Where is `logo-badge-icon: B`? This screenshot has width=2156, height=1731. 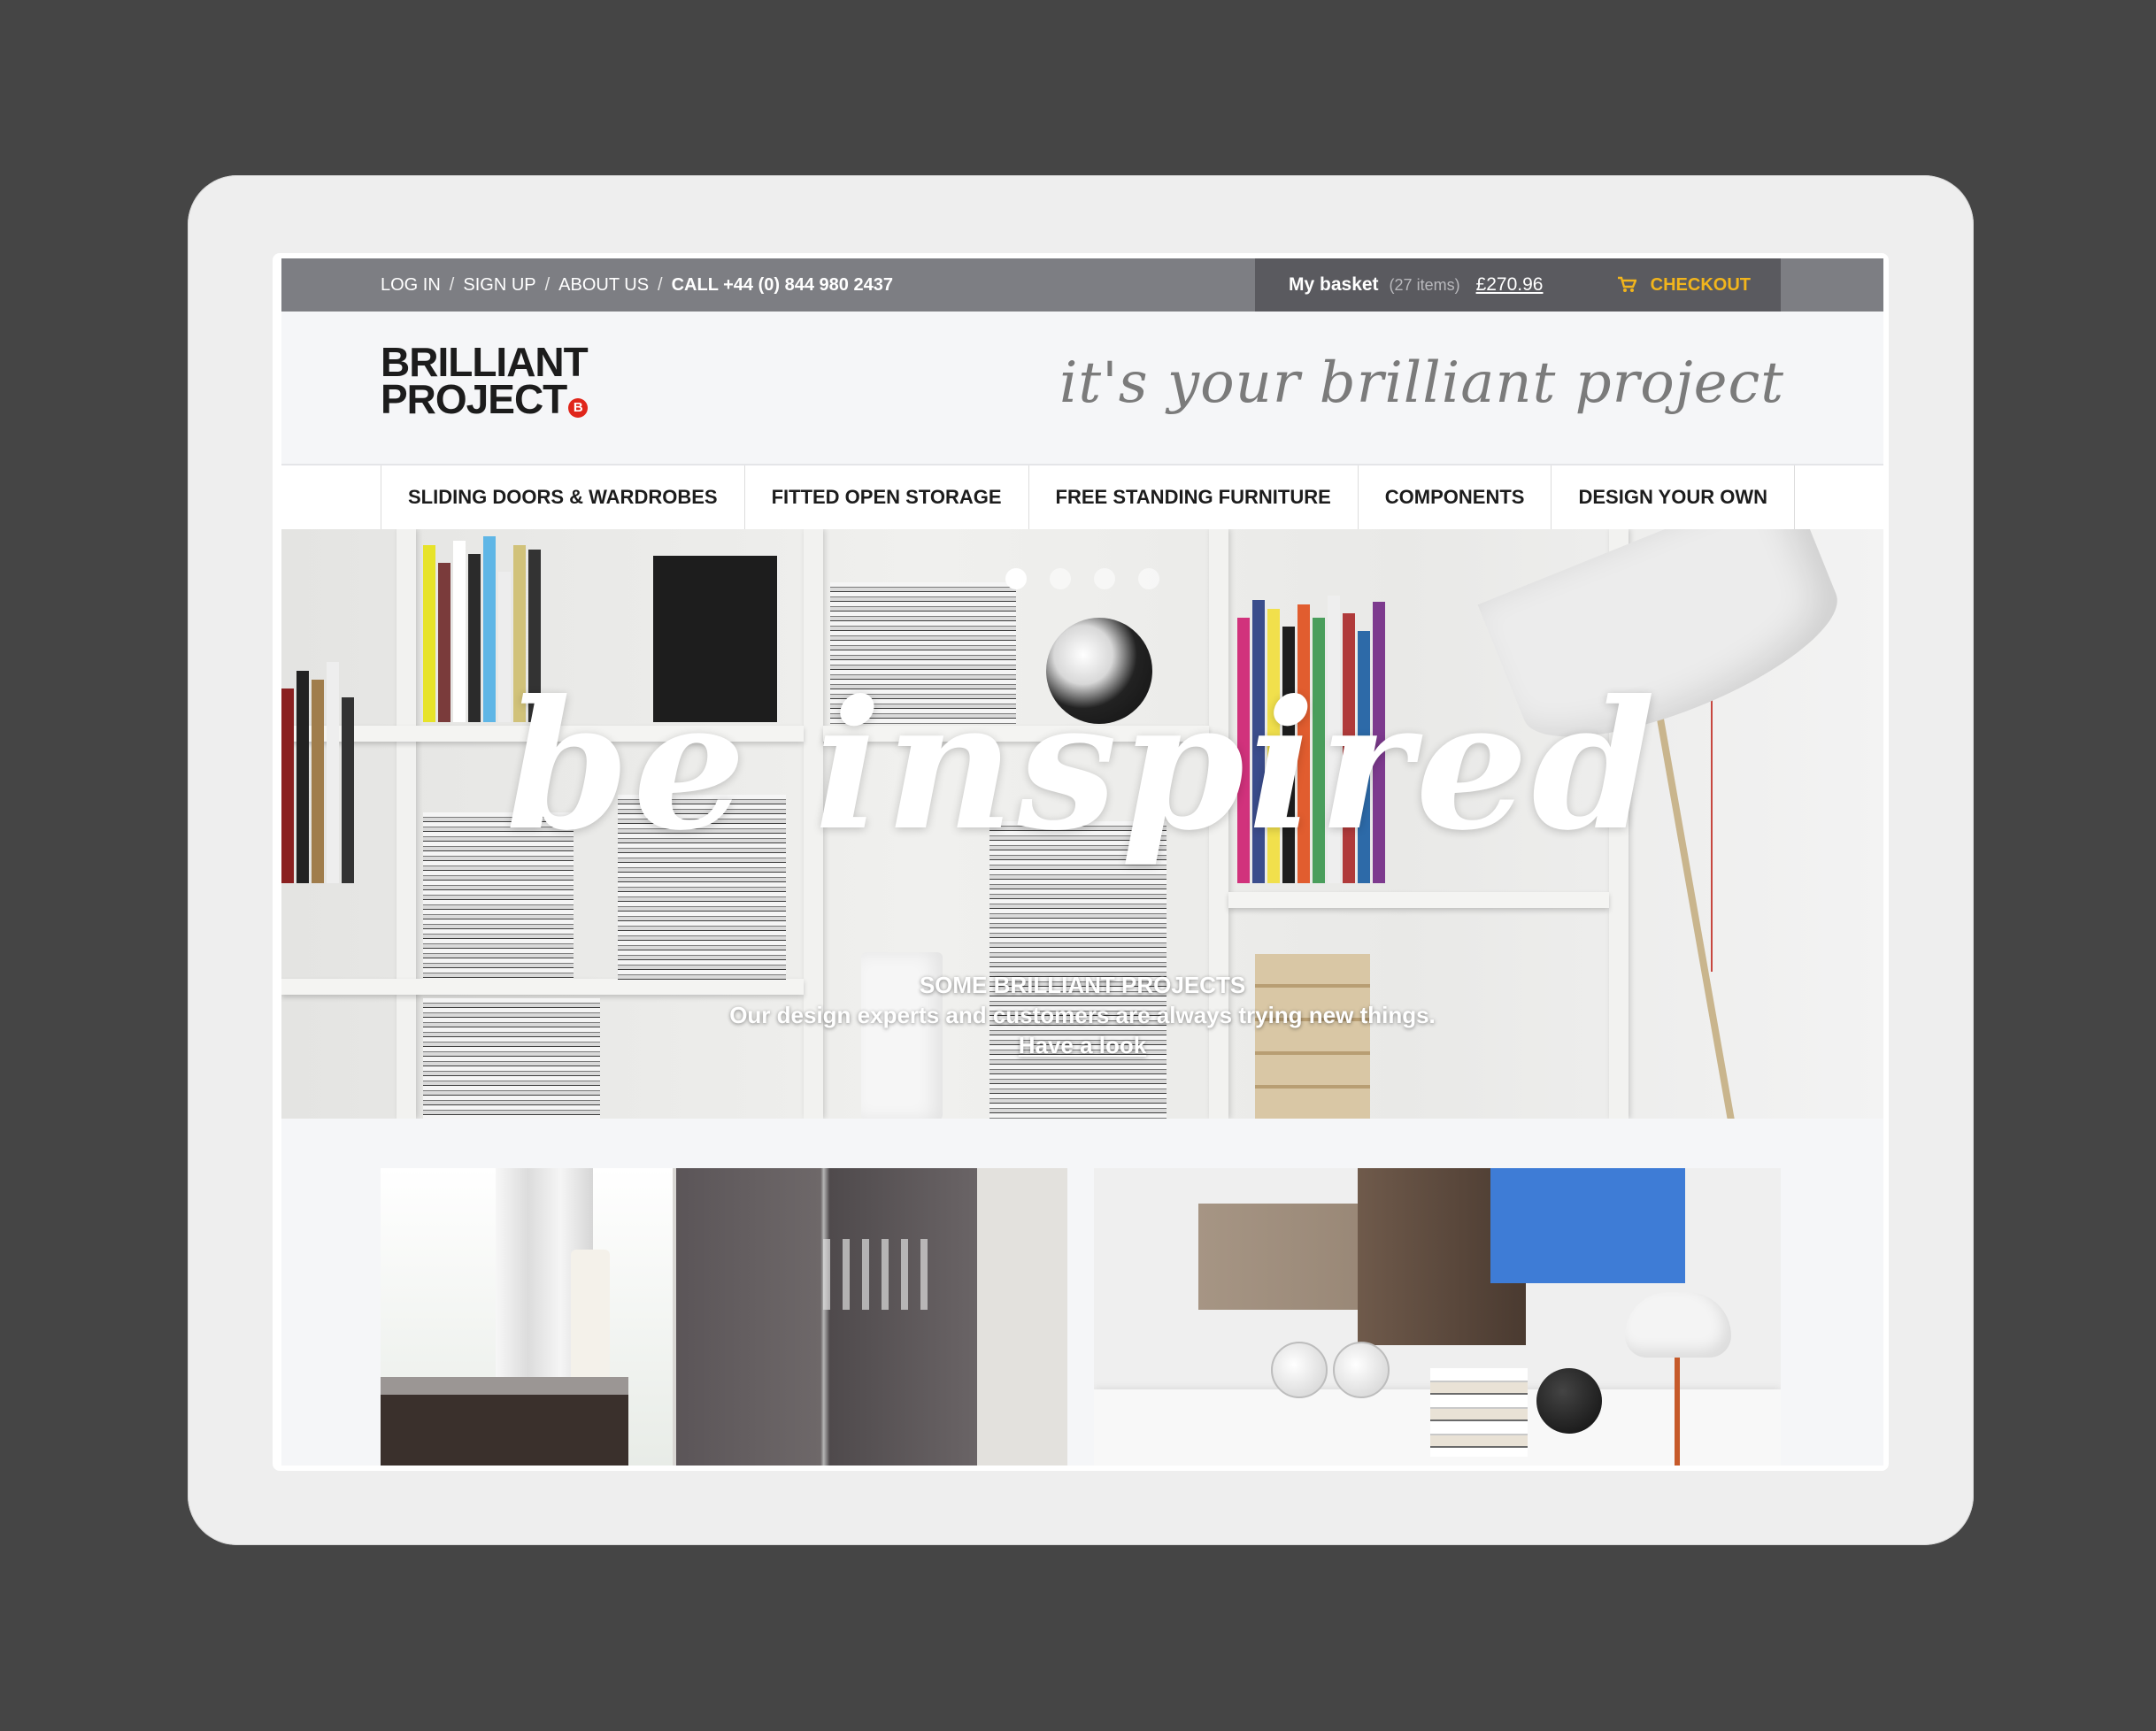
logo-badge-icon: B is located at coordinates (578, 408).